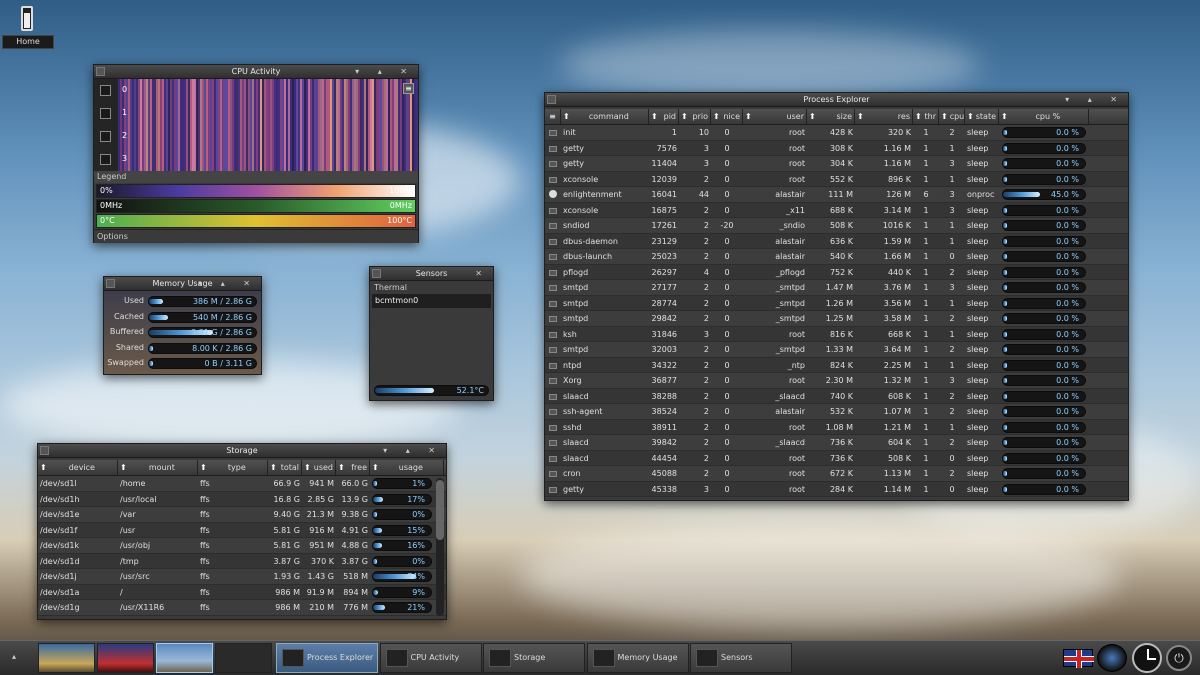 This screenshot has height=675, width=1200. Describe the element at coordinates (637, 658) in the screenshot. I see `task-memory-usage: Memory Usage` at that location.